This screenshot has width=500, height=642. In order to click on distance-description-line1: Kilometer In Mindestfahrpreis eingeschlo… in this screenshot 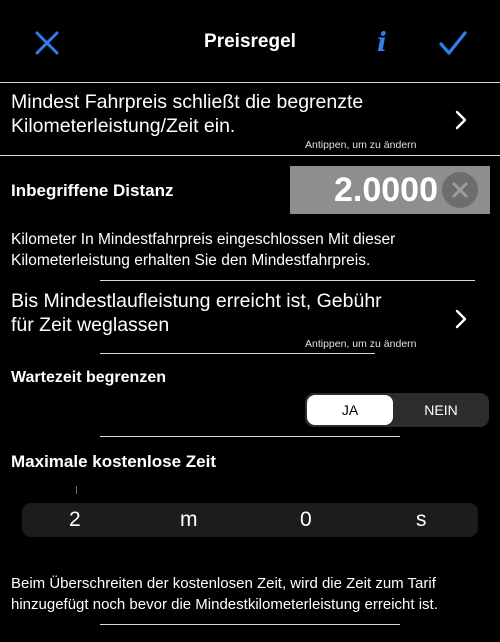, I will do `click(203, 239)`.